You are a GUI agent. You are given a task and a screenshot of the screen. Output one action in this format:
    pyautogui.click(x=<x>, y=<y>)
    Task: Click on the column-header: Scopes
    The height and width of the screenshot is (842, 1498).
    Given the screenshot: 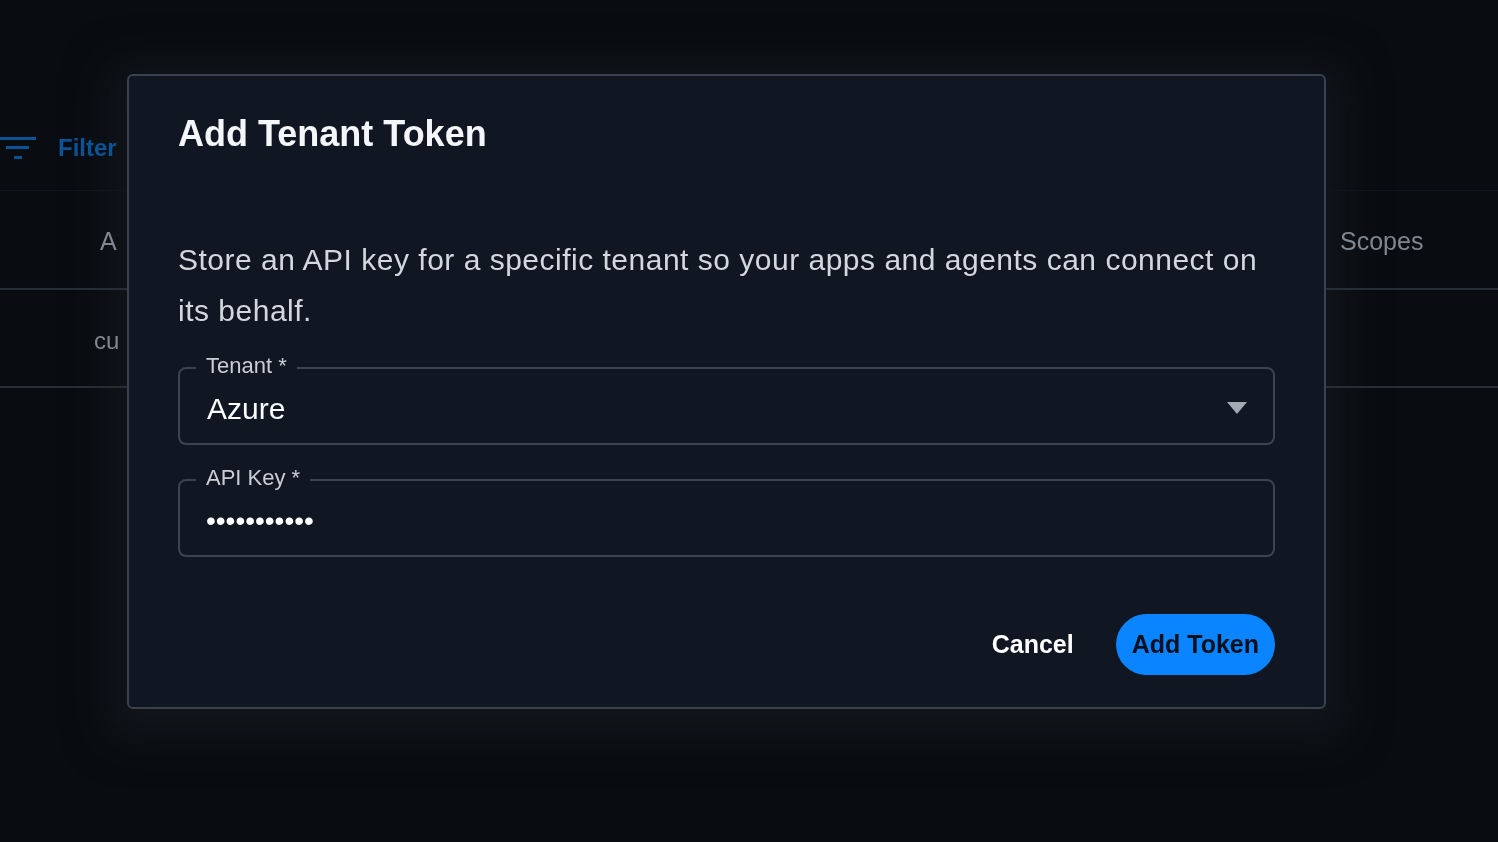 What is the action you would take?
    pyautogui.click(x=1382, y=240)
    